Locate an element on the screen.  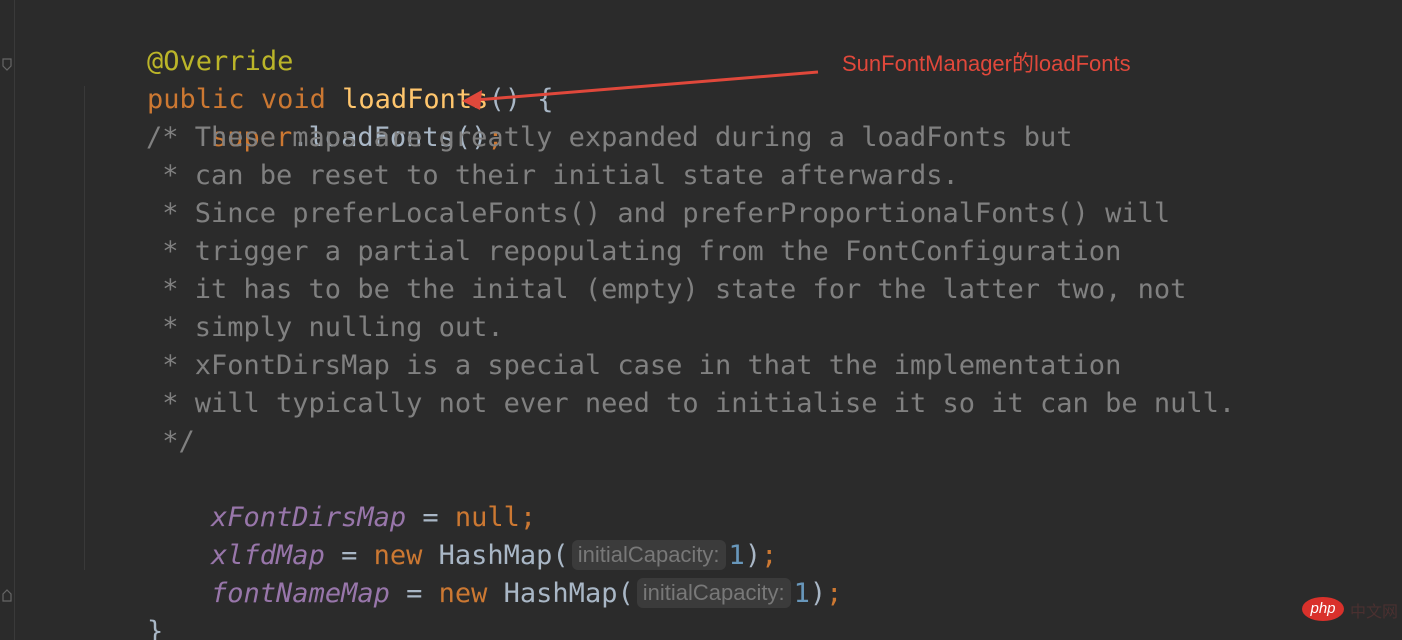
watermark-tail: 中文网 is located at coordinates (1374, 612).